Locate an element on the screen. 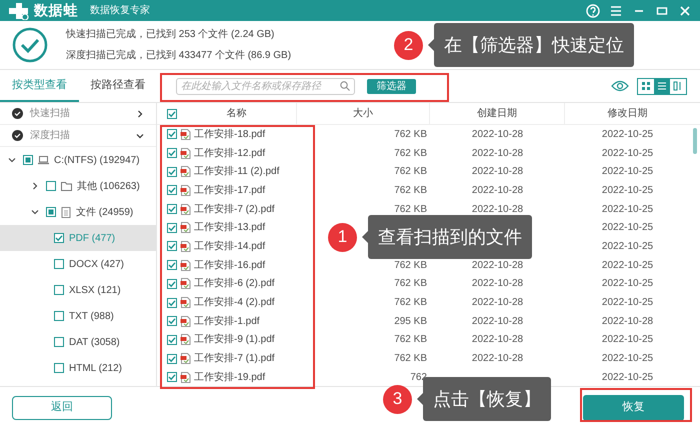 This screenshot has height=428, width=700. menu-icon is located at coordinates (616, 11).